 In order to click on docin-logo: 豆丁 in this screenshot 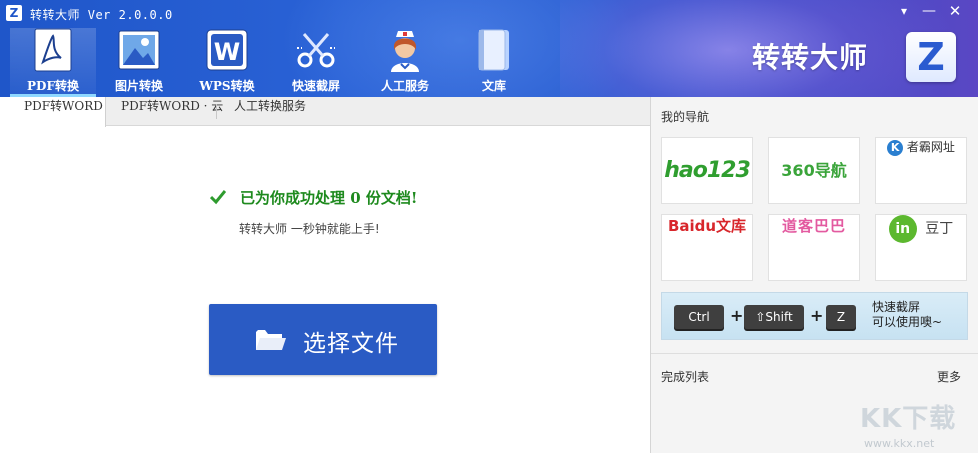, I will do `click(939, 229)`.